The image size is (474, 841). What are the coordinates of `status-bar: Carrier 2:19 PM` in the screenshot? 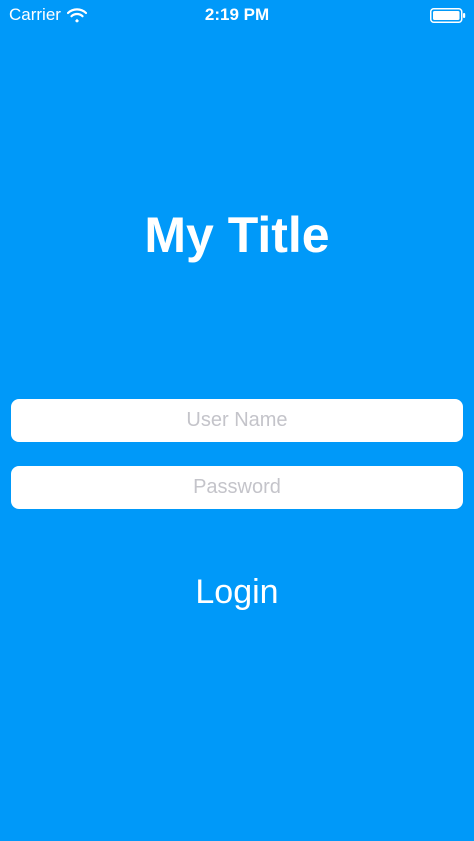 It's located at (237, 16).